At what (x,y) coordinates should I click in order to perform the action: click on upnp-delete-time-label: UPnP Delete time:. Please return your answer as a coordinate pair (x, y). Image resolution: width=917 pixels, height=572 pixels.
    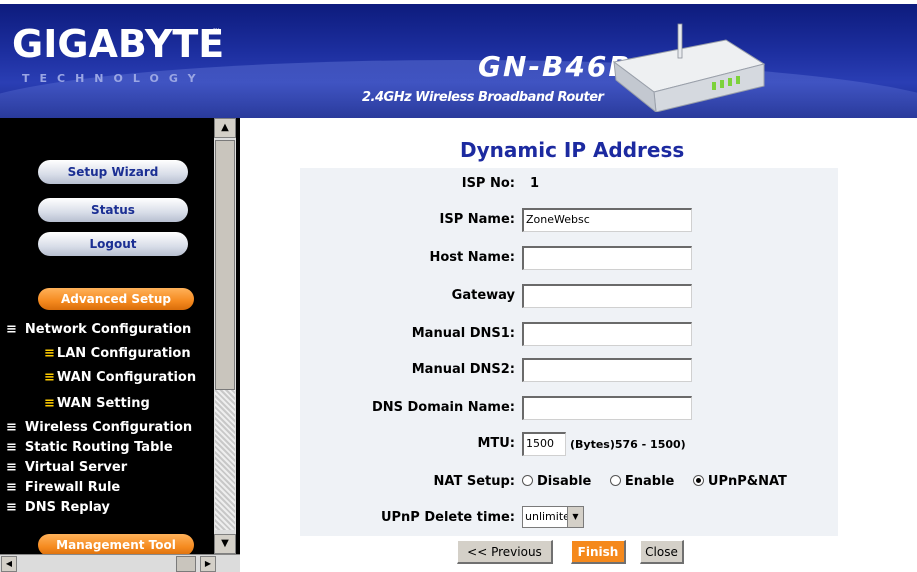
    Looking at the image, I should click on (447, 517).